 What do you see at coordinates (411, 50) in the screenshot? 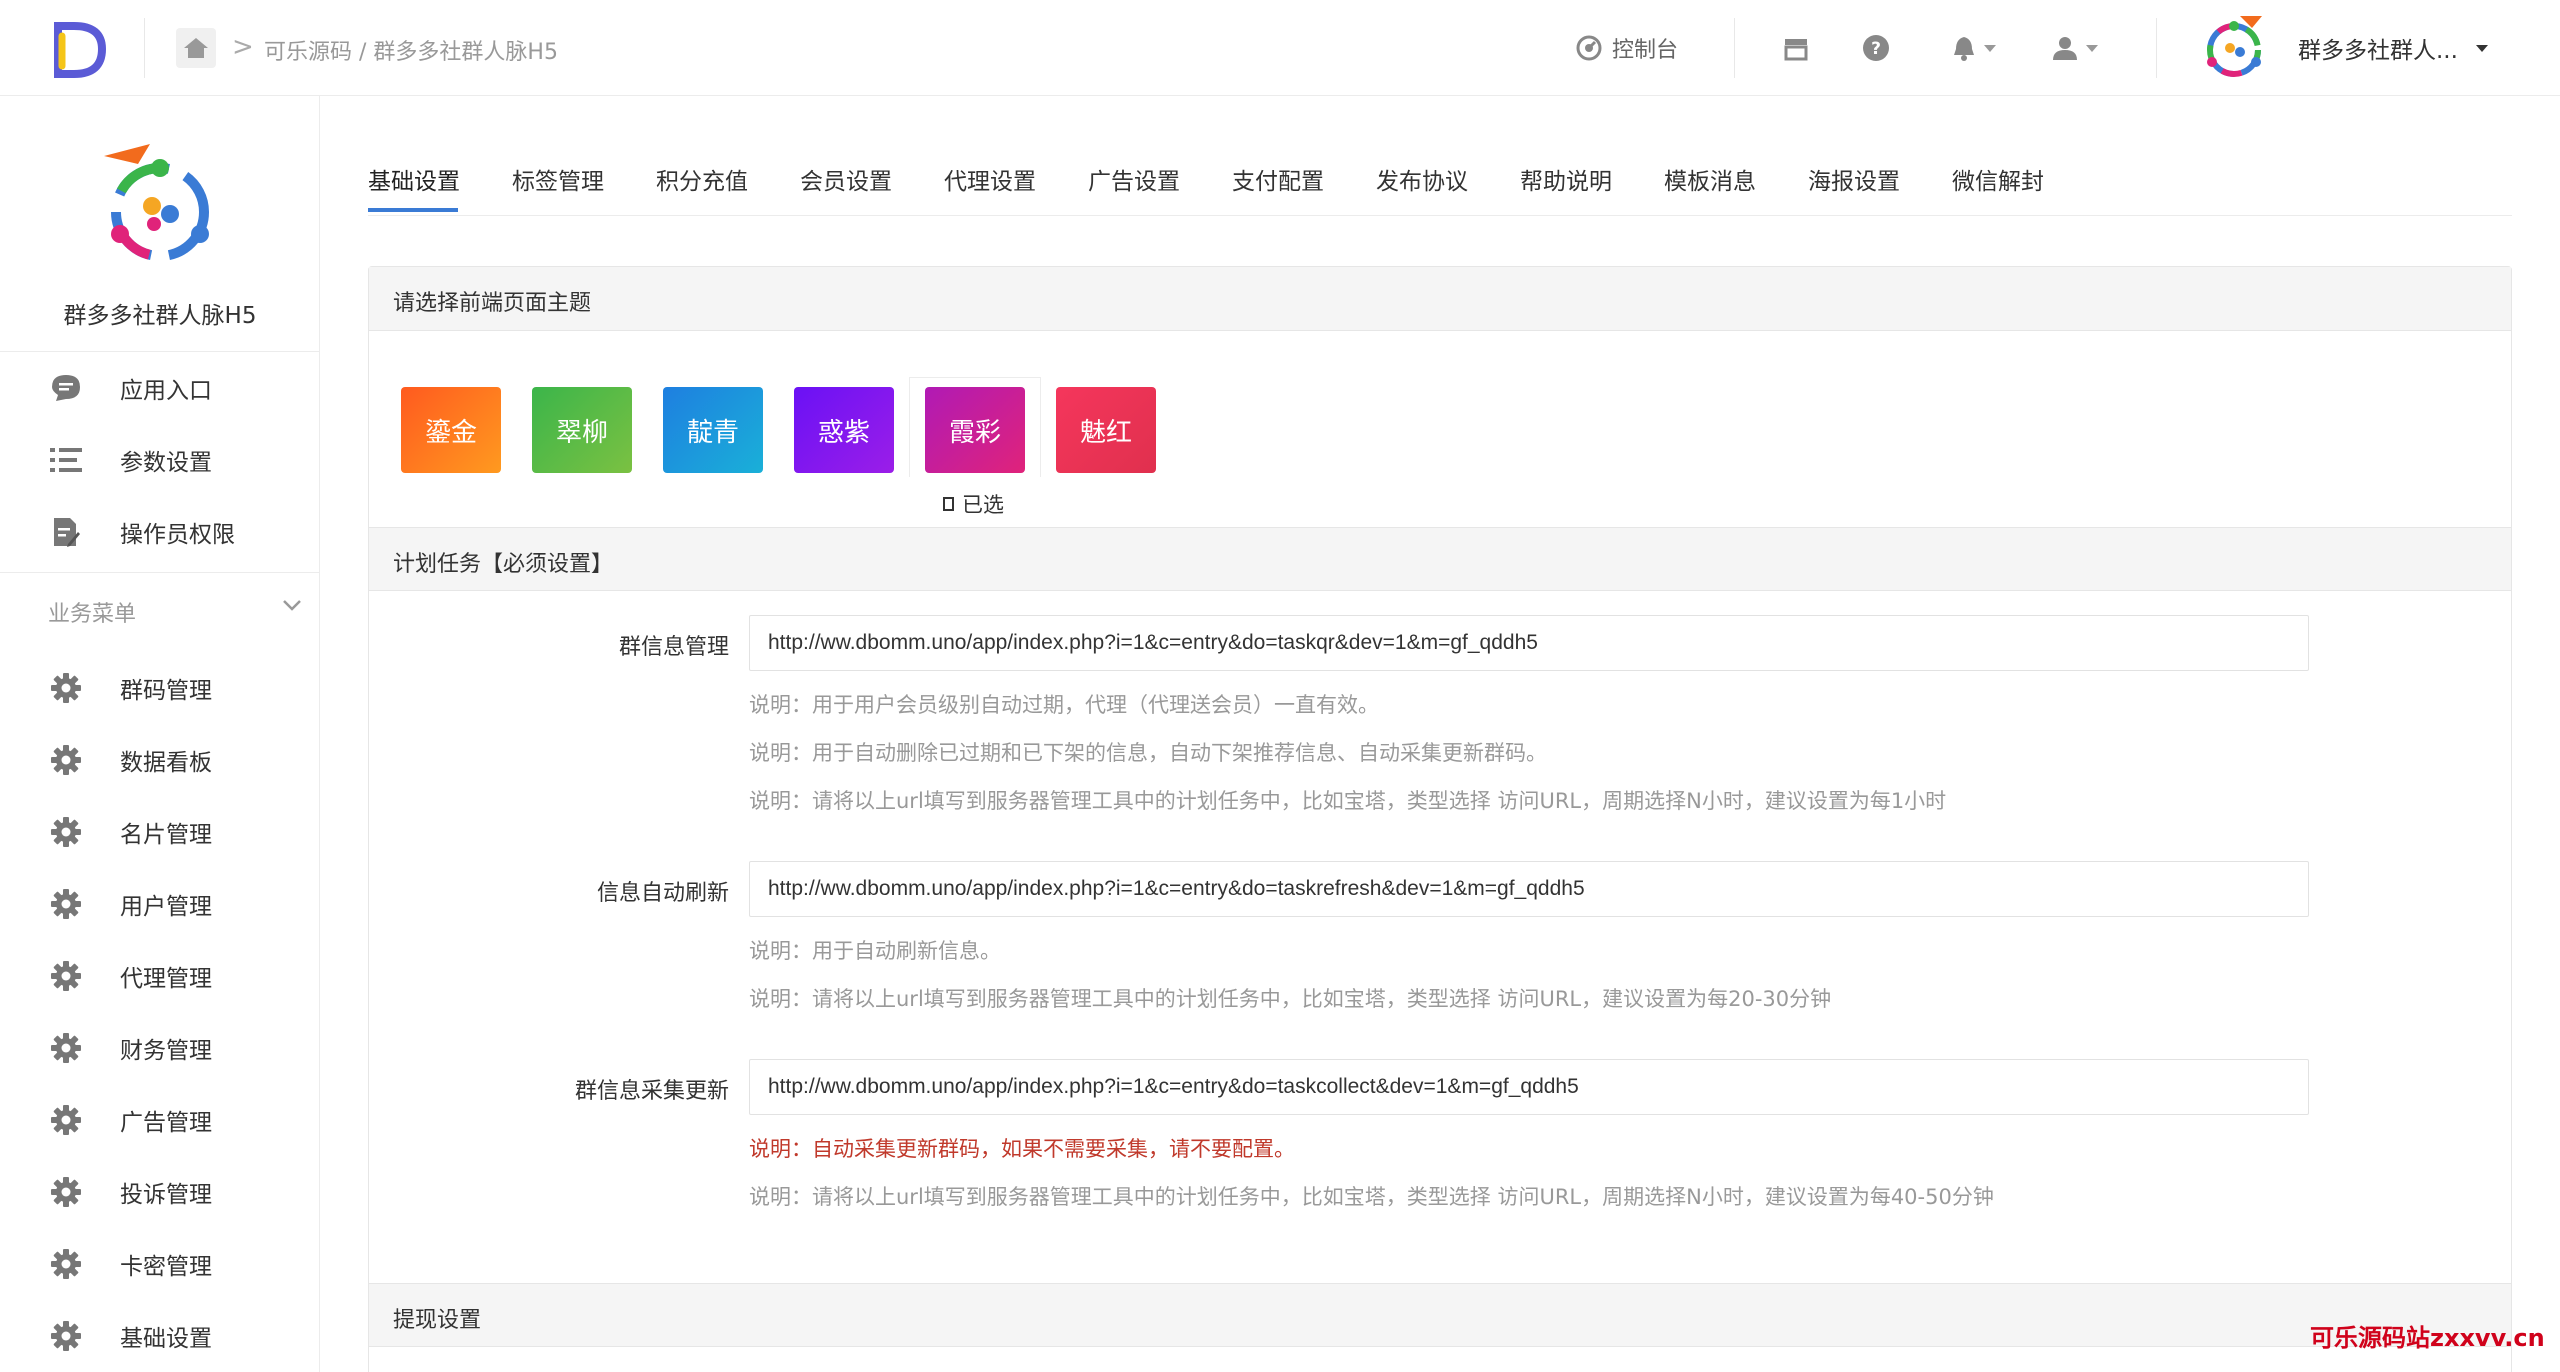
I see `breadcrumb: 可乐源码 / 群多多社群人脉H5` at bounding box center [411, 50].